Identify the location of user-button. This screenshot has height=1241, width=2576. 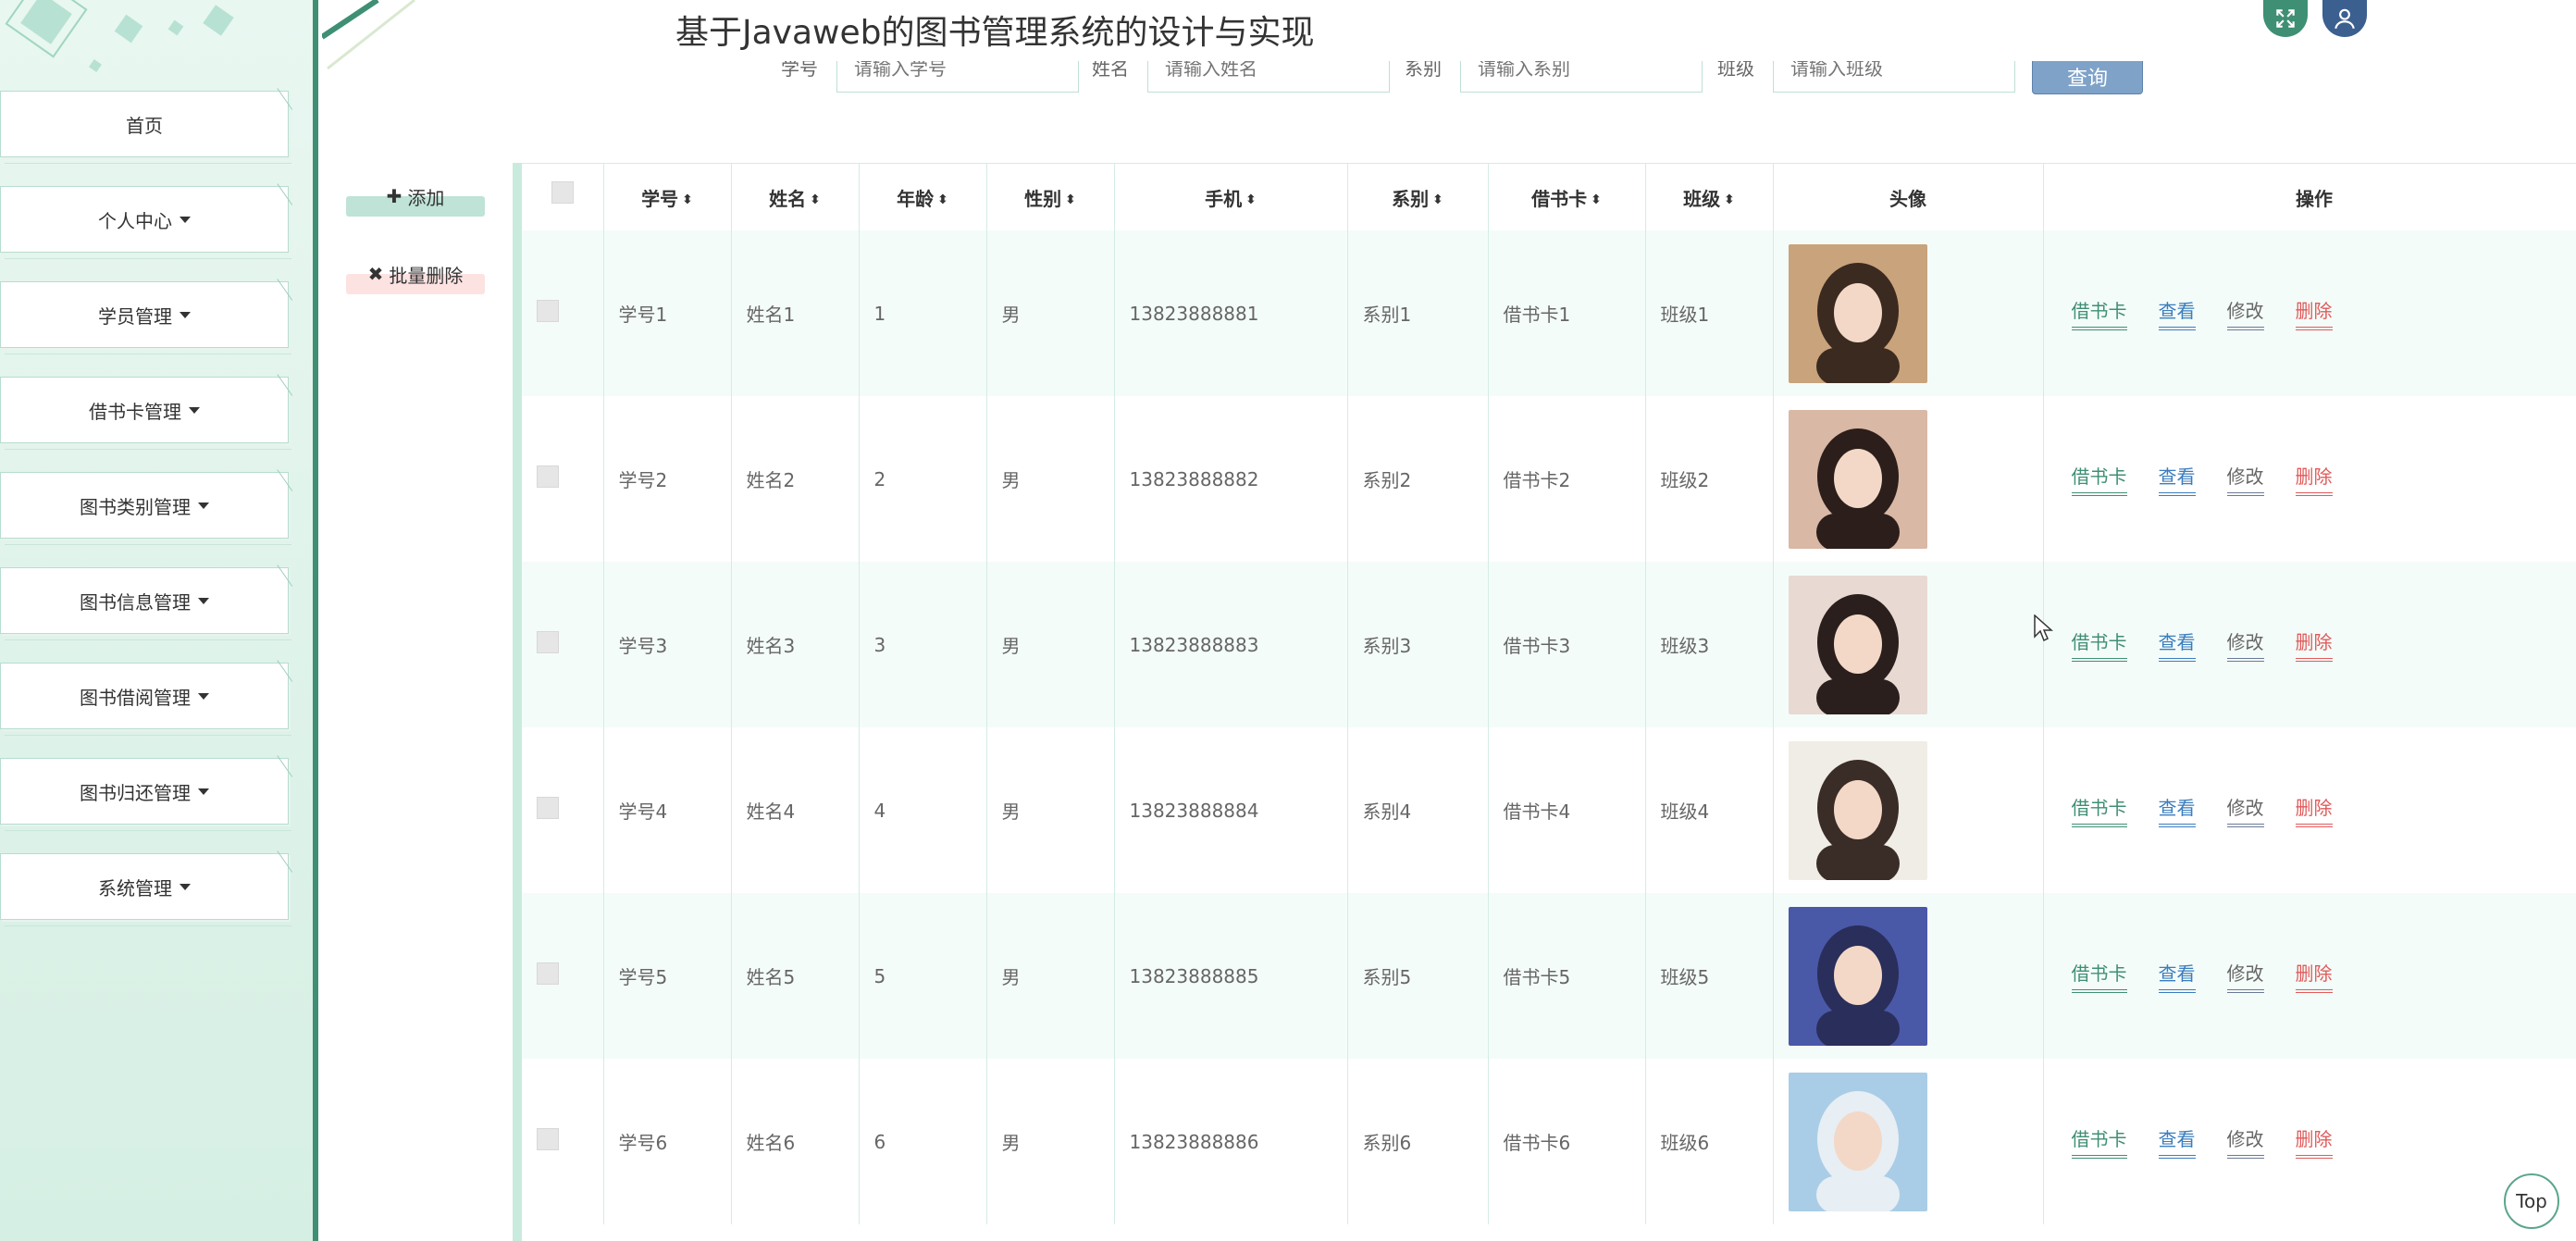
(2344, 19).